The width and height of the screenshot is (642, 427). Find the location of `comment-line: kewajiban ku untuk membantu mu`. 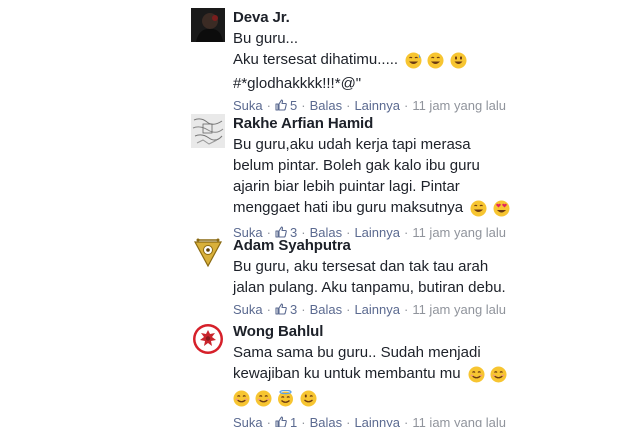

comment-line: kewajiban ku untuk membantu mu is located at coordinates (347, 373).